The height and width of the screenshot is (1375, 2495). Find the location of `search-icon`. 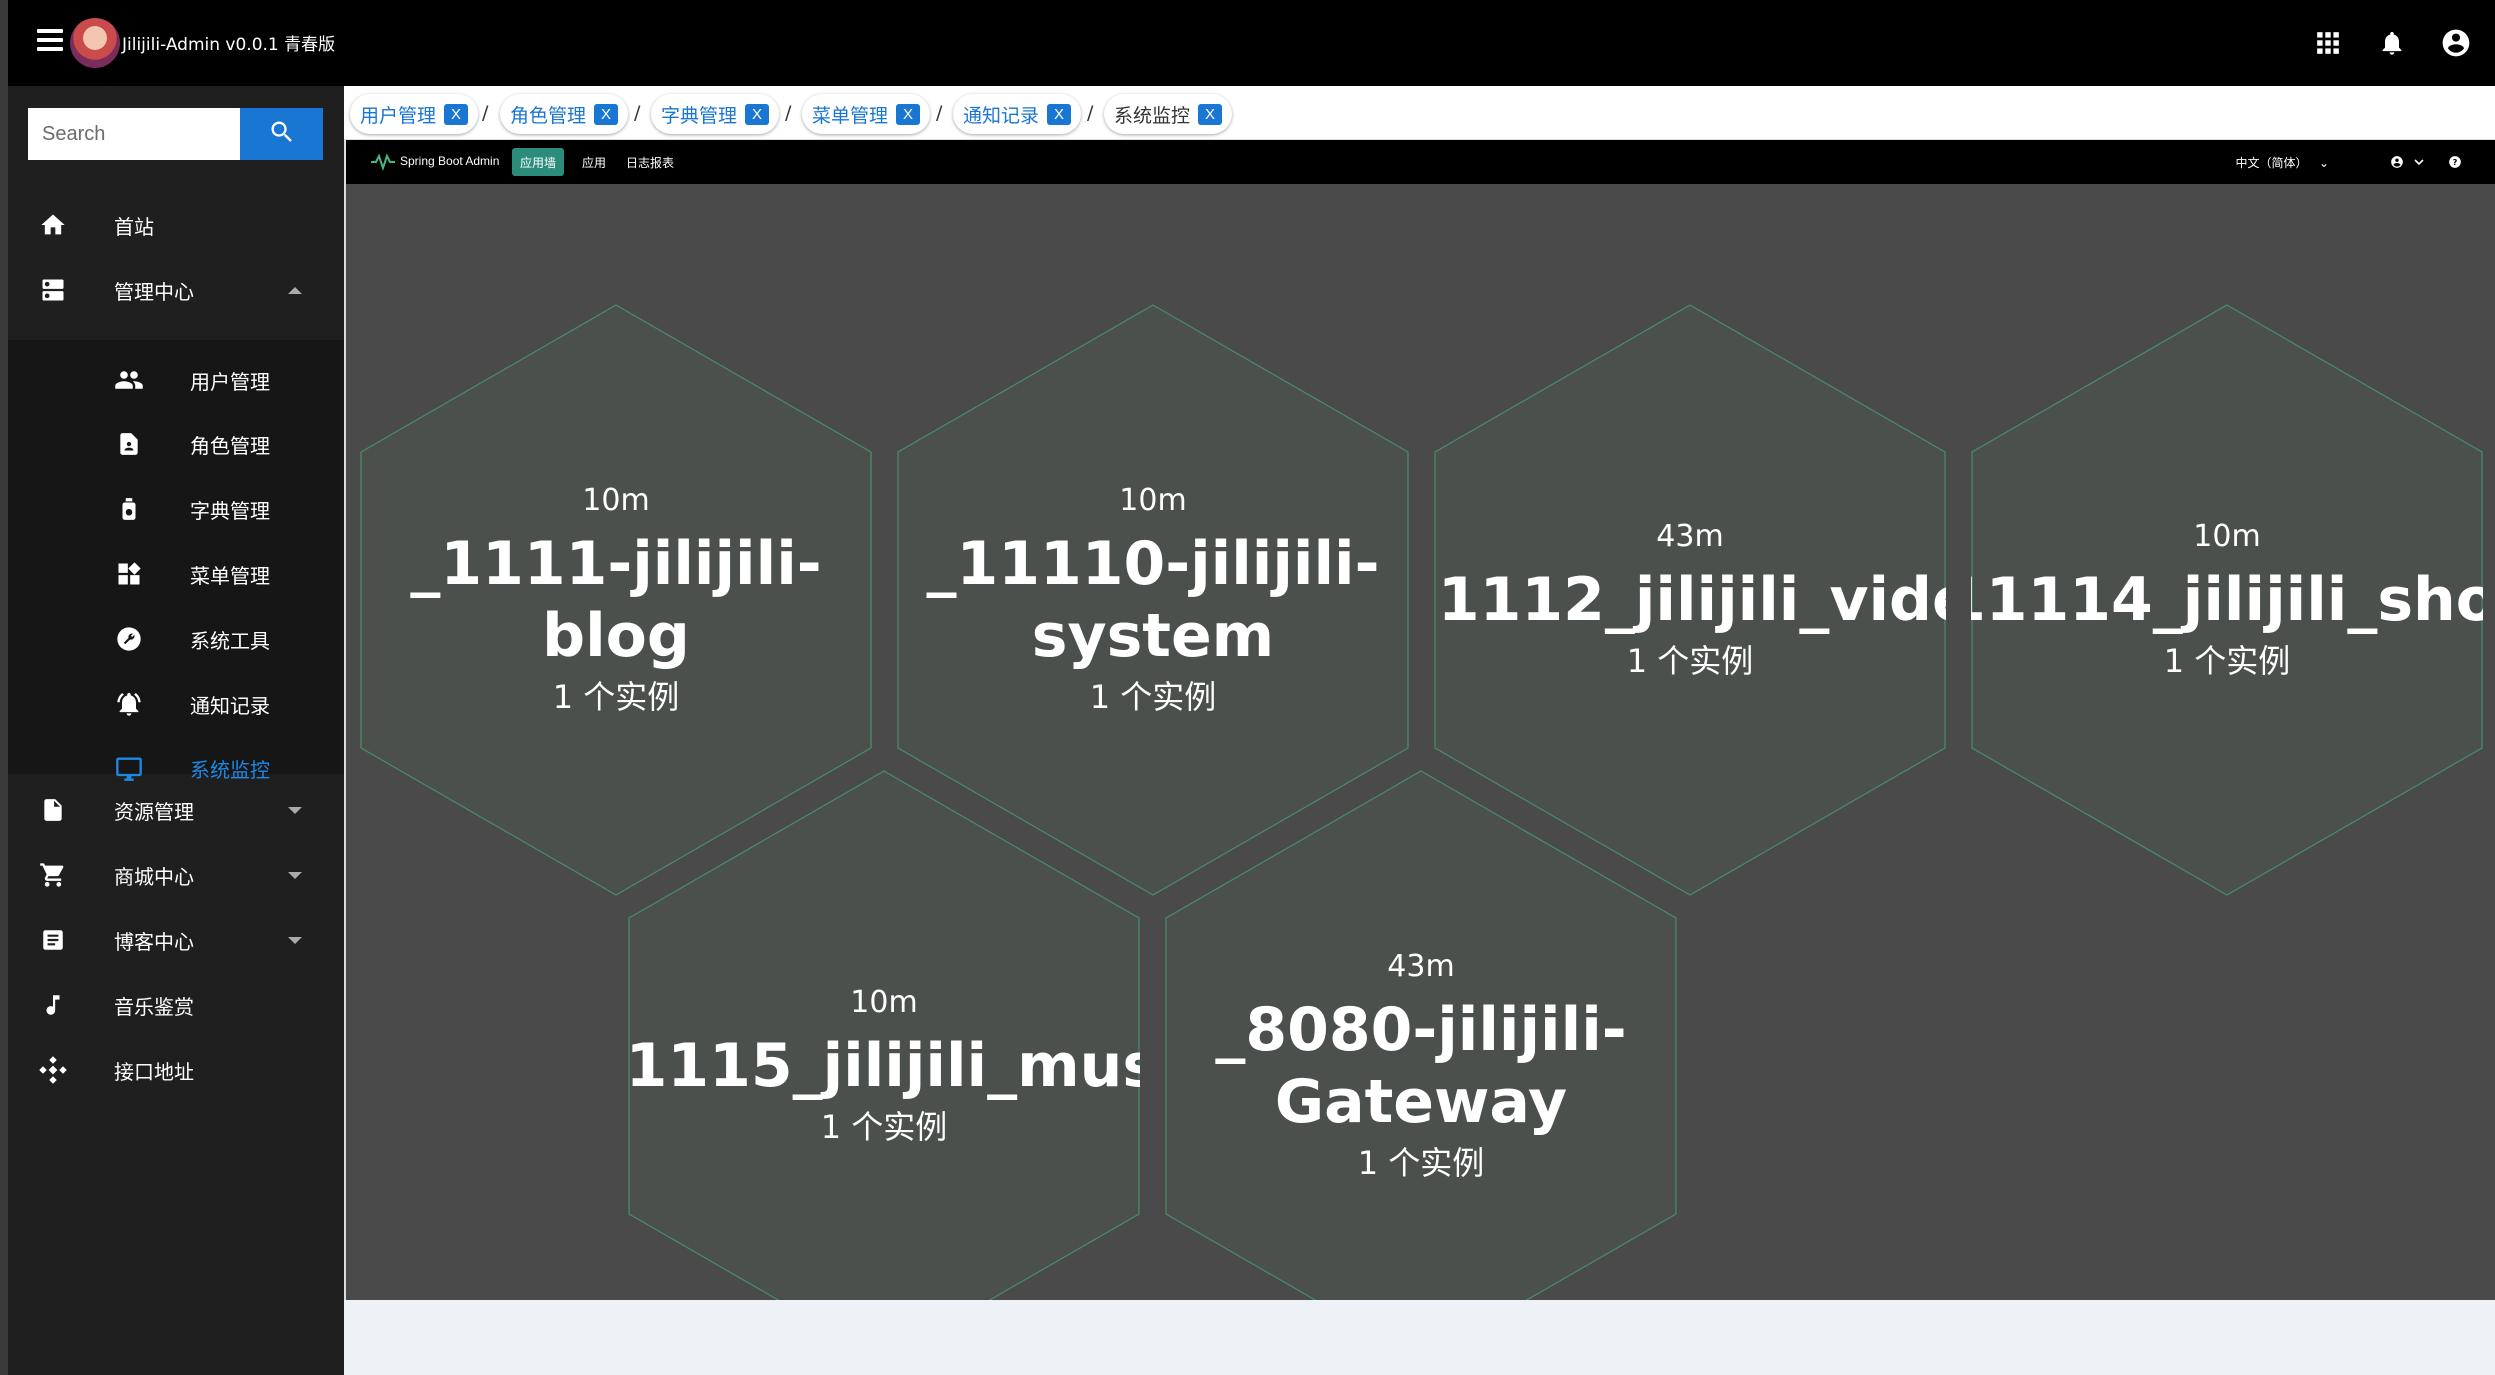

search-icon is located at coordinates (282, 134).